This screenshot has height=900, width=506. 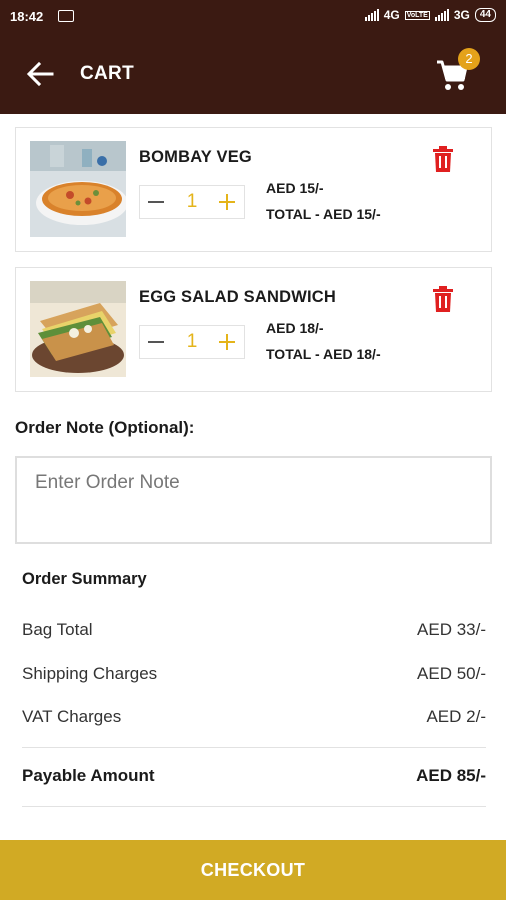 I want to click on order-summary-title: Order Summary, so click(x=84, y=579).